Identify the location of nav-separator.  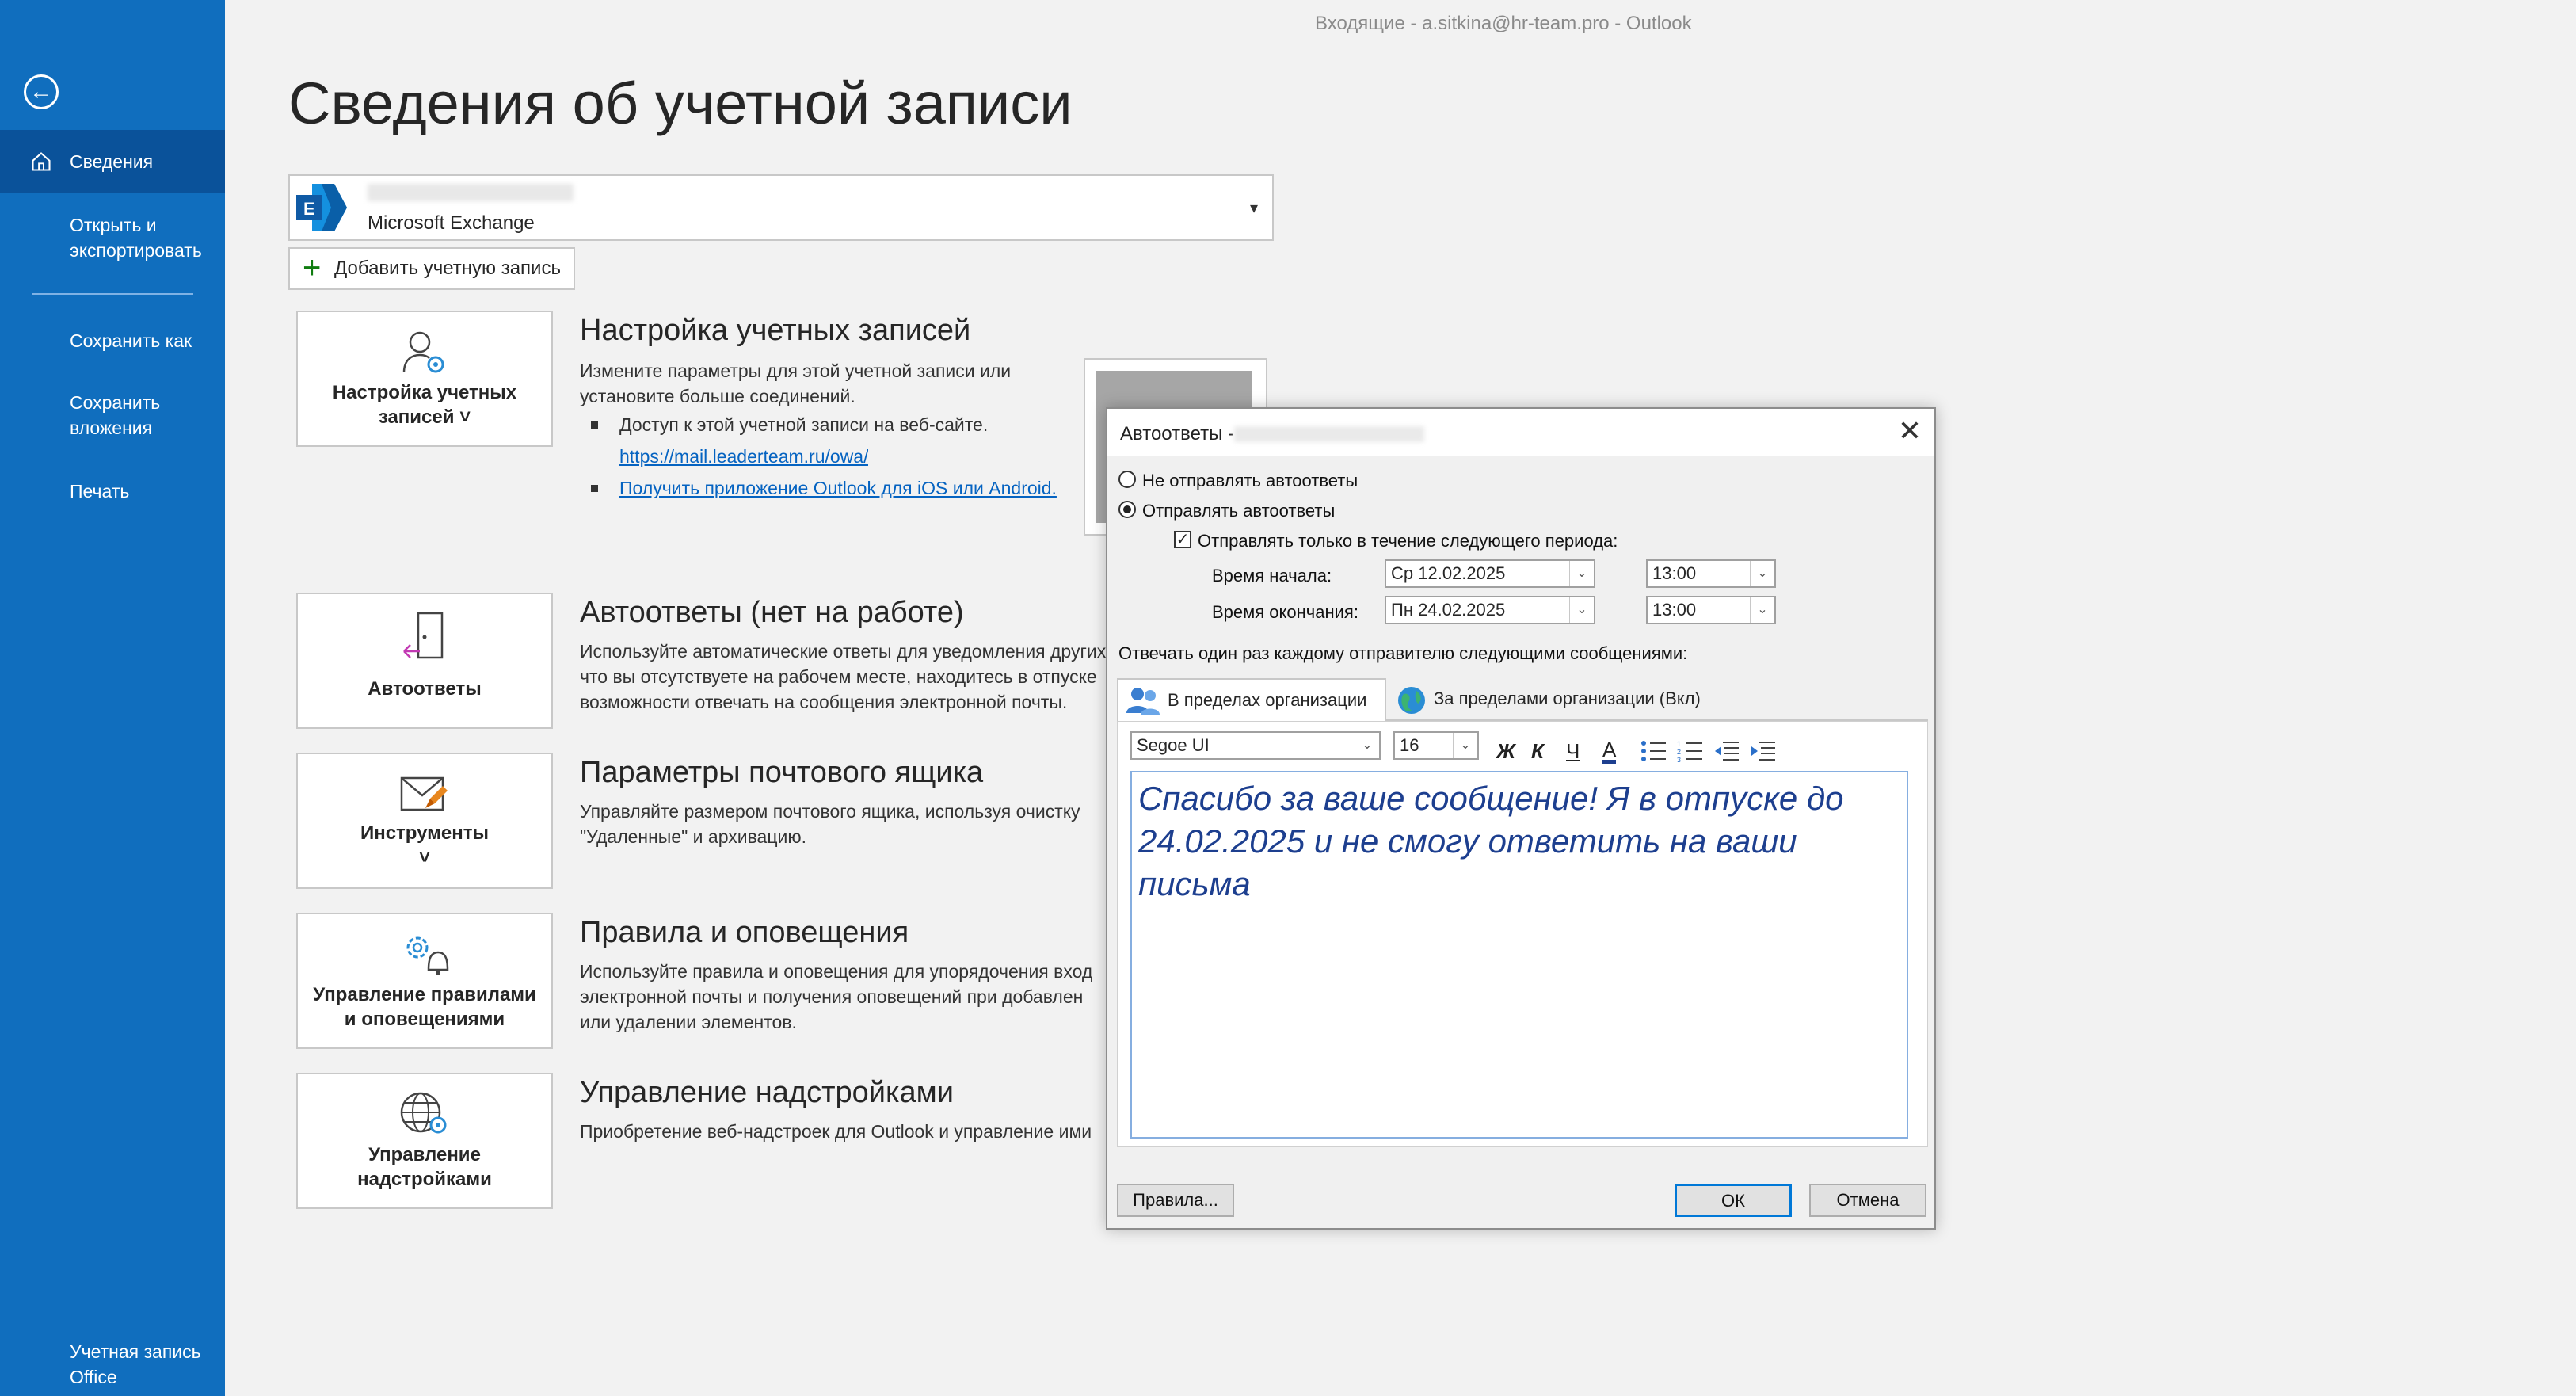
(112, 294).